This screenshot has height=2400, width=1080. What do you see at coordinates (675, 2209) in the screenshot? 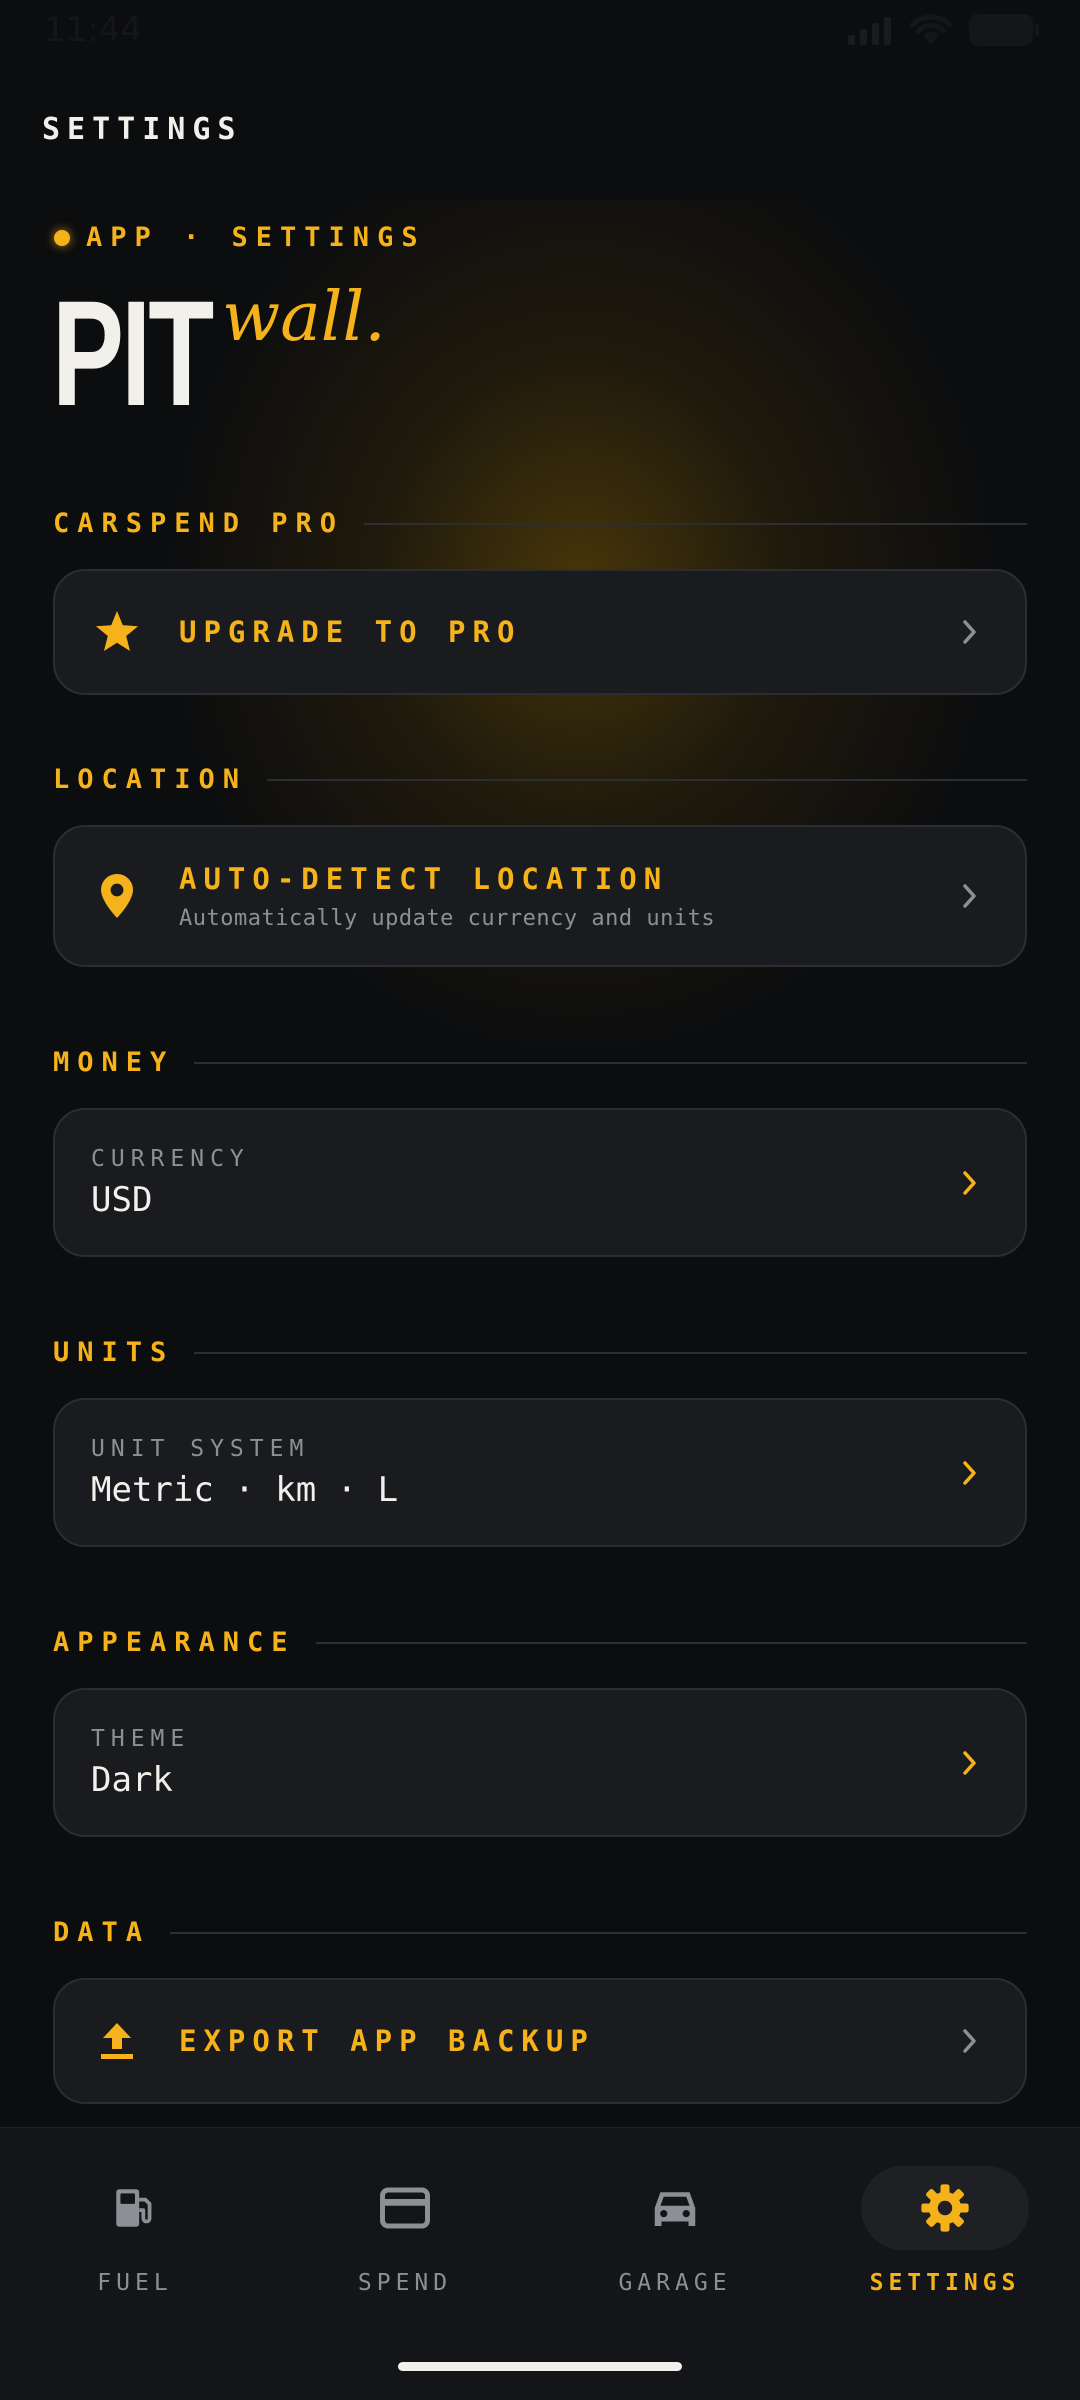
I see `car-icon` at bounding box center [675, 2209].